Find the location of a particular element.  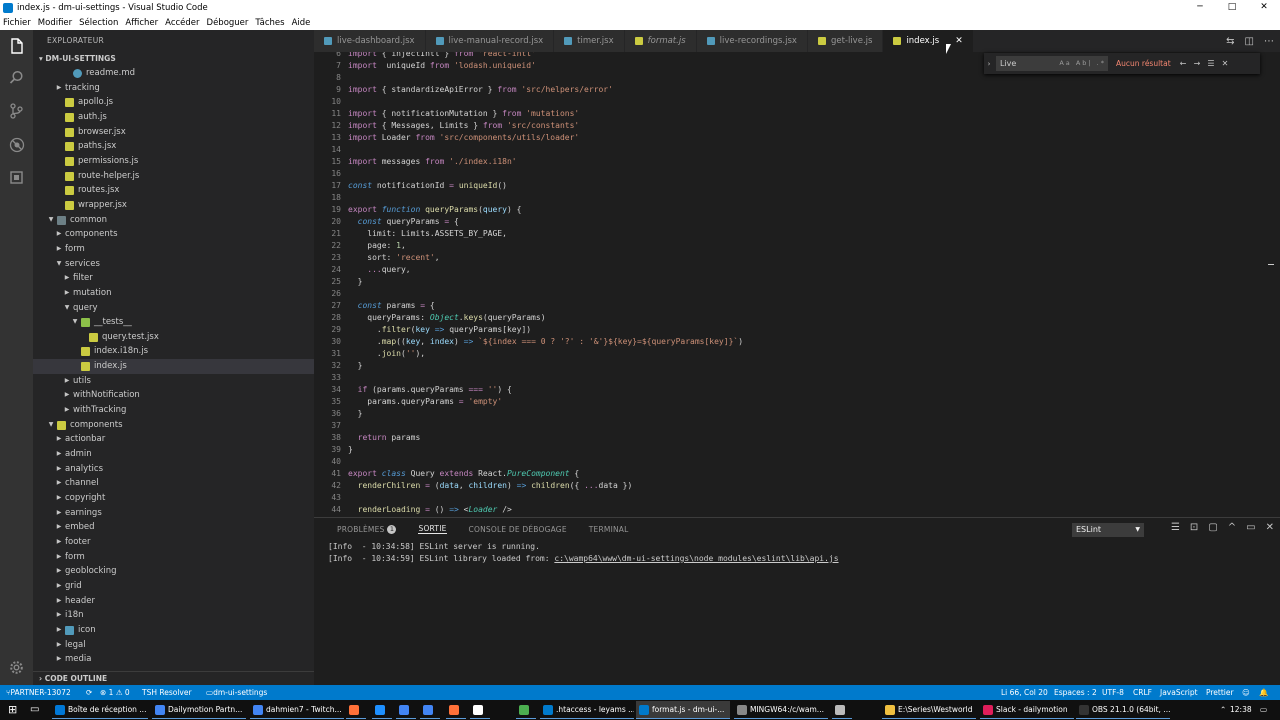

compare-icon: ⇆ is located at coordinates (1230, 41).